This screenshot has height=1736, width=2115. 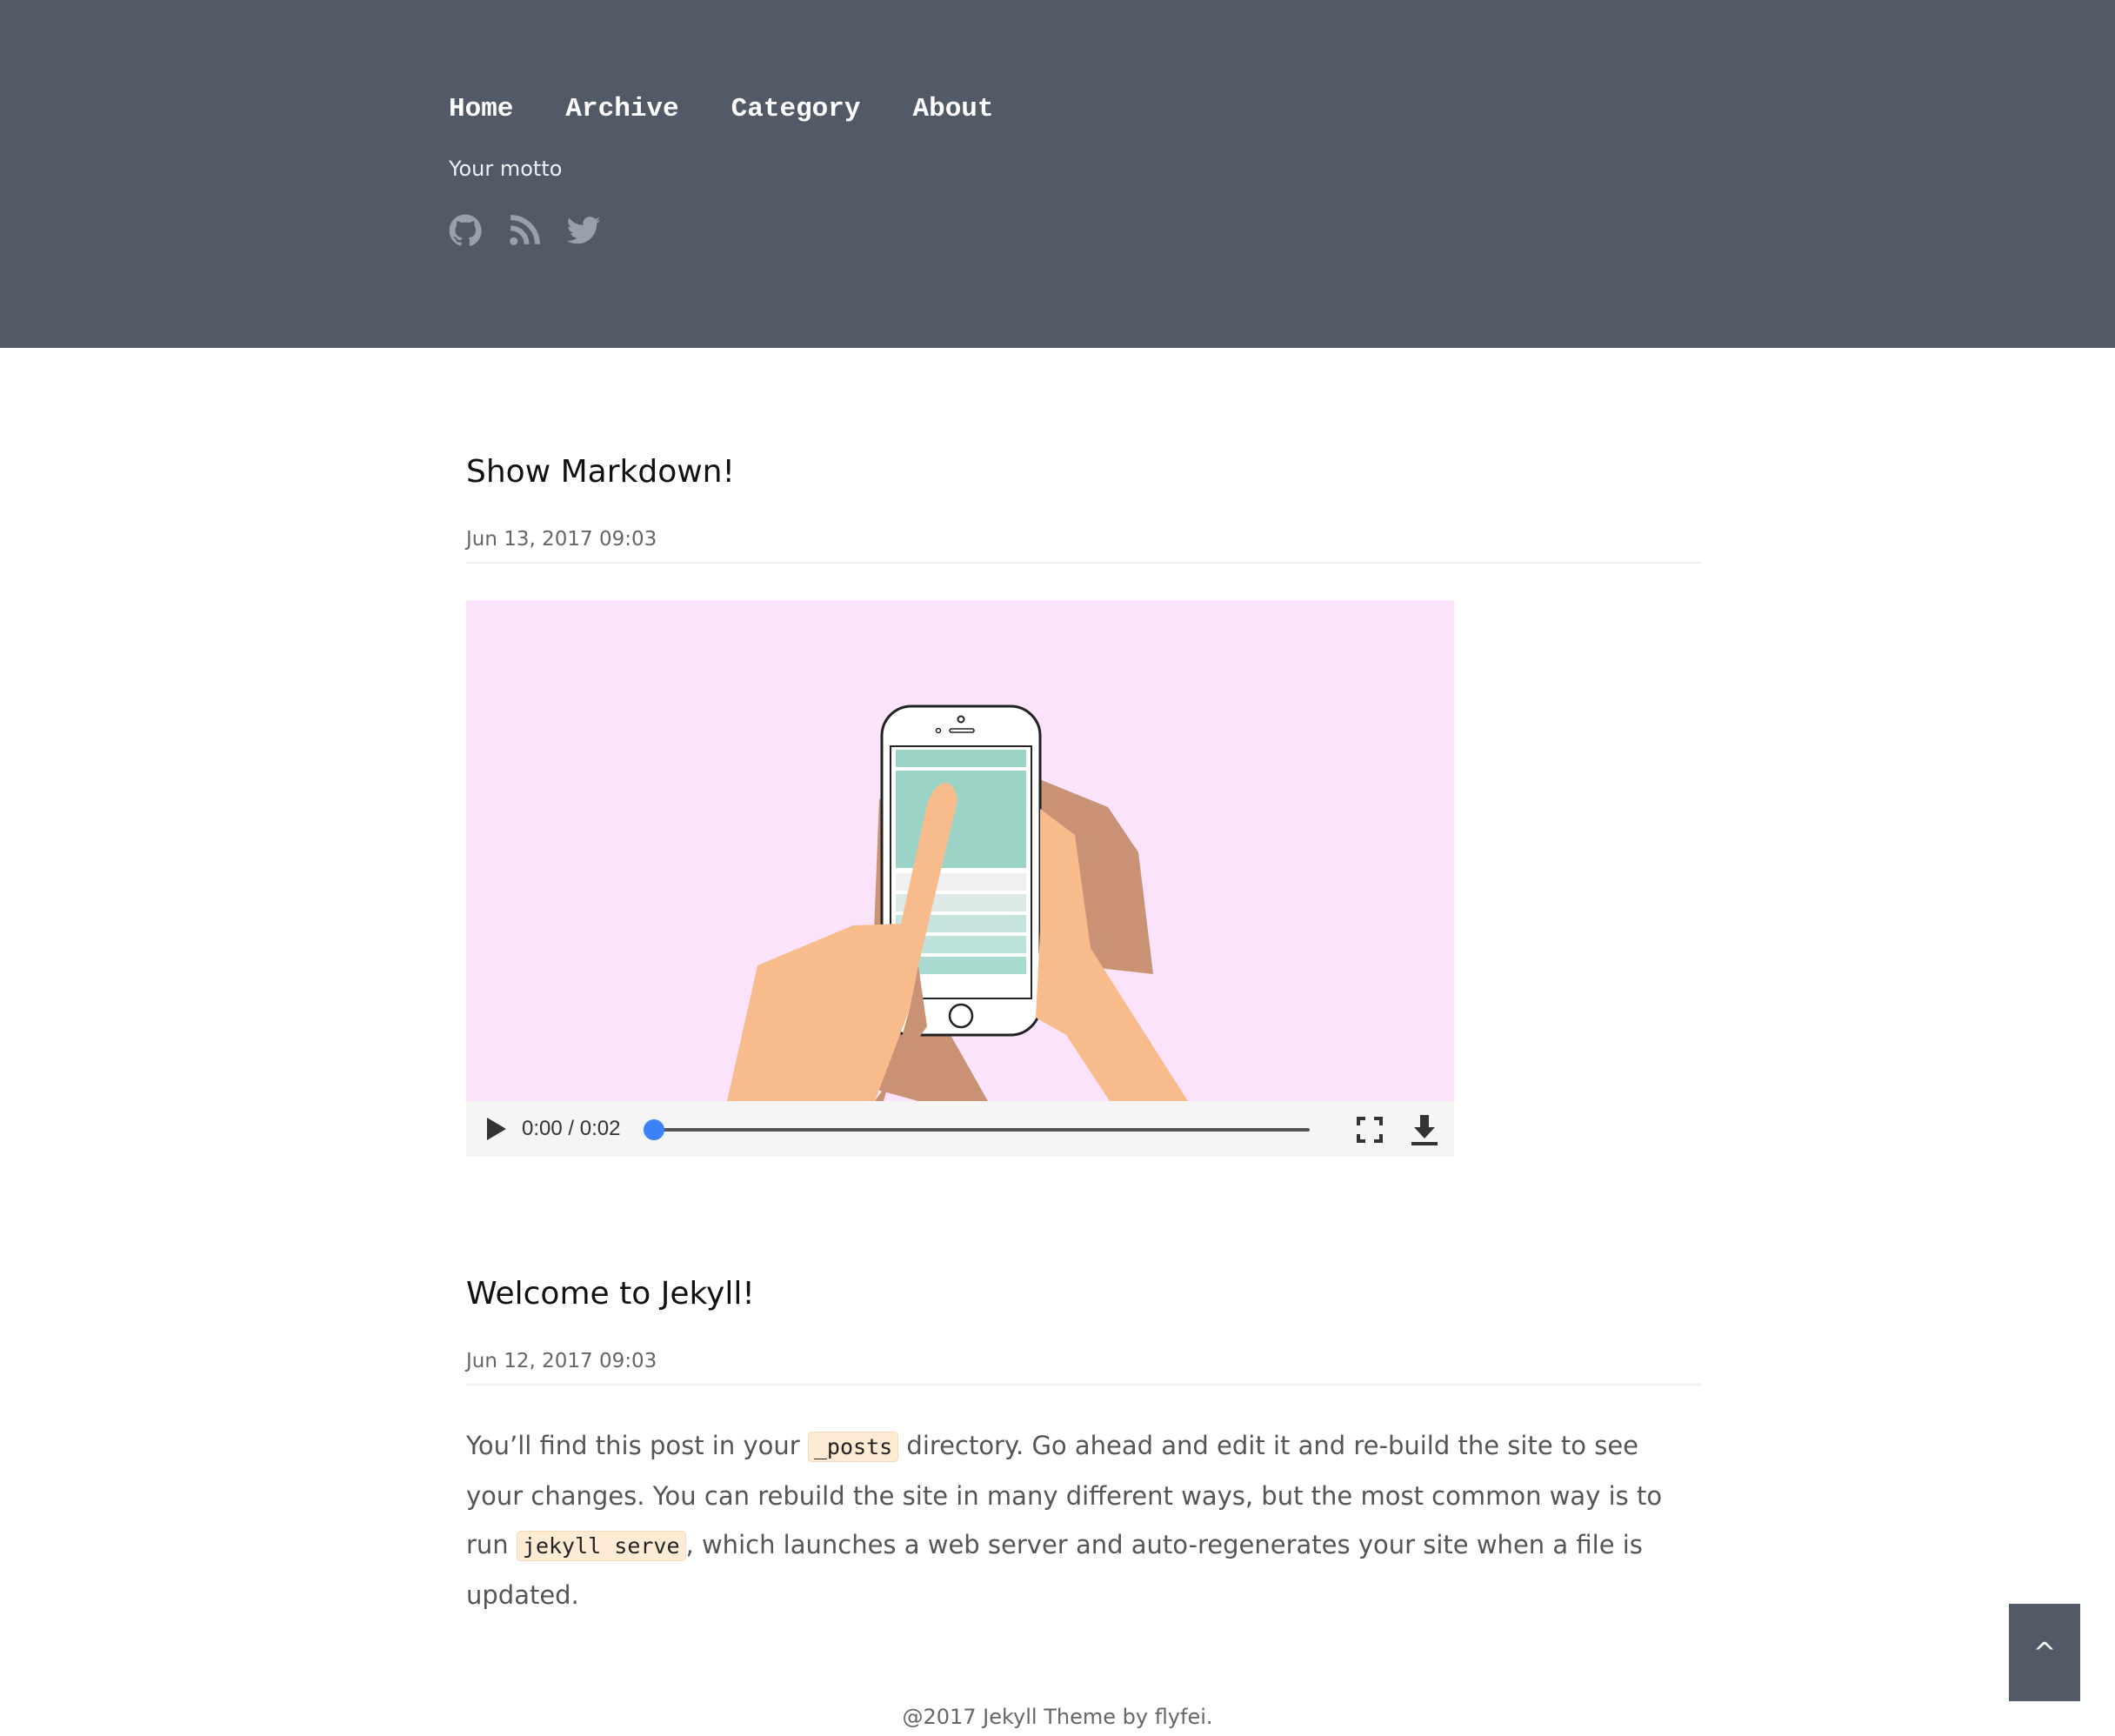 What do you see at coordinates (654, 1129) in the screenshot?
I see `video-seek-thumb` at bounding box center [654, 1129].